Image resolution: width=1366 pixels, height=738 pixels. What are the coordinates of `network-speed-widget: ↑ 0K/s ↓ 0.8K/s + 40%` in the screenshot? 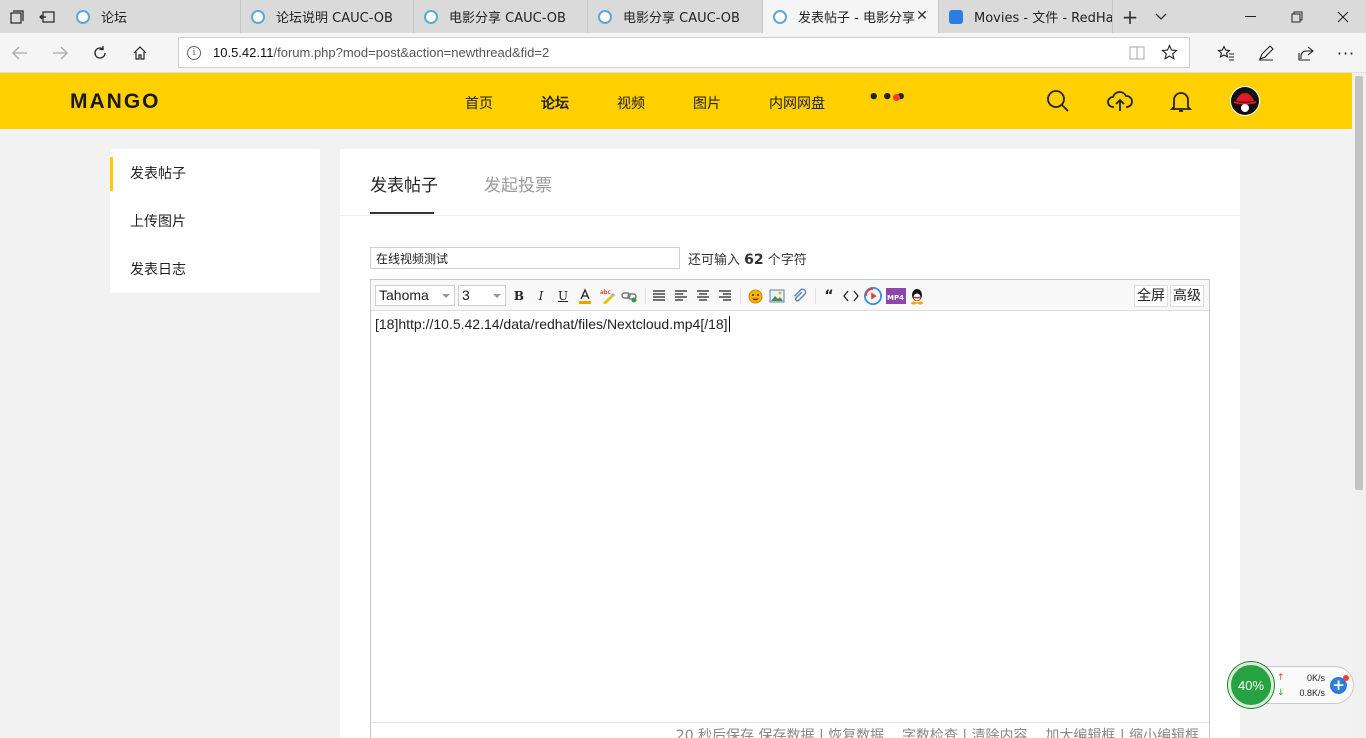 It's located at (1291, 685).